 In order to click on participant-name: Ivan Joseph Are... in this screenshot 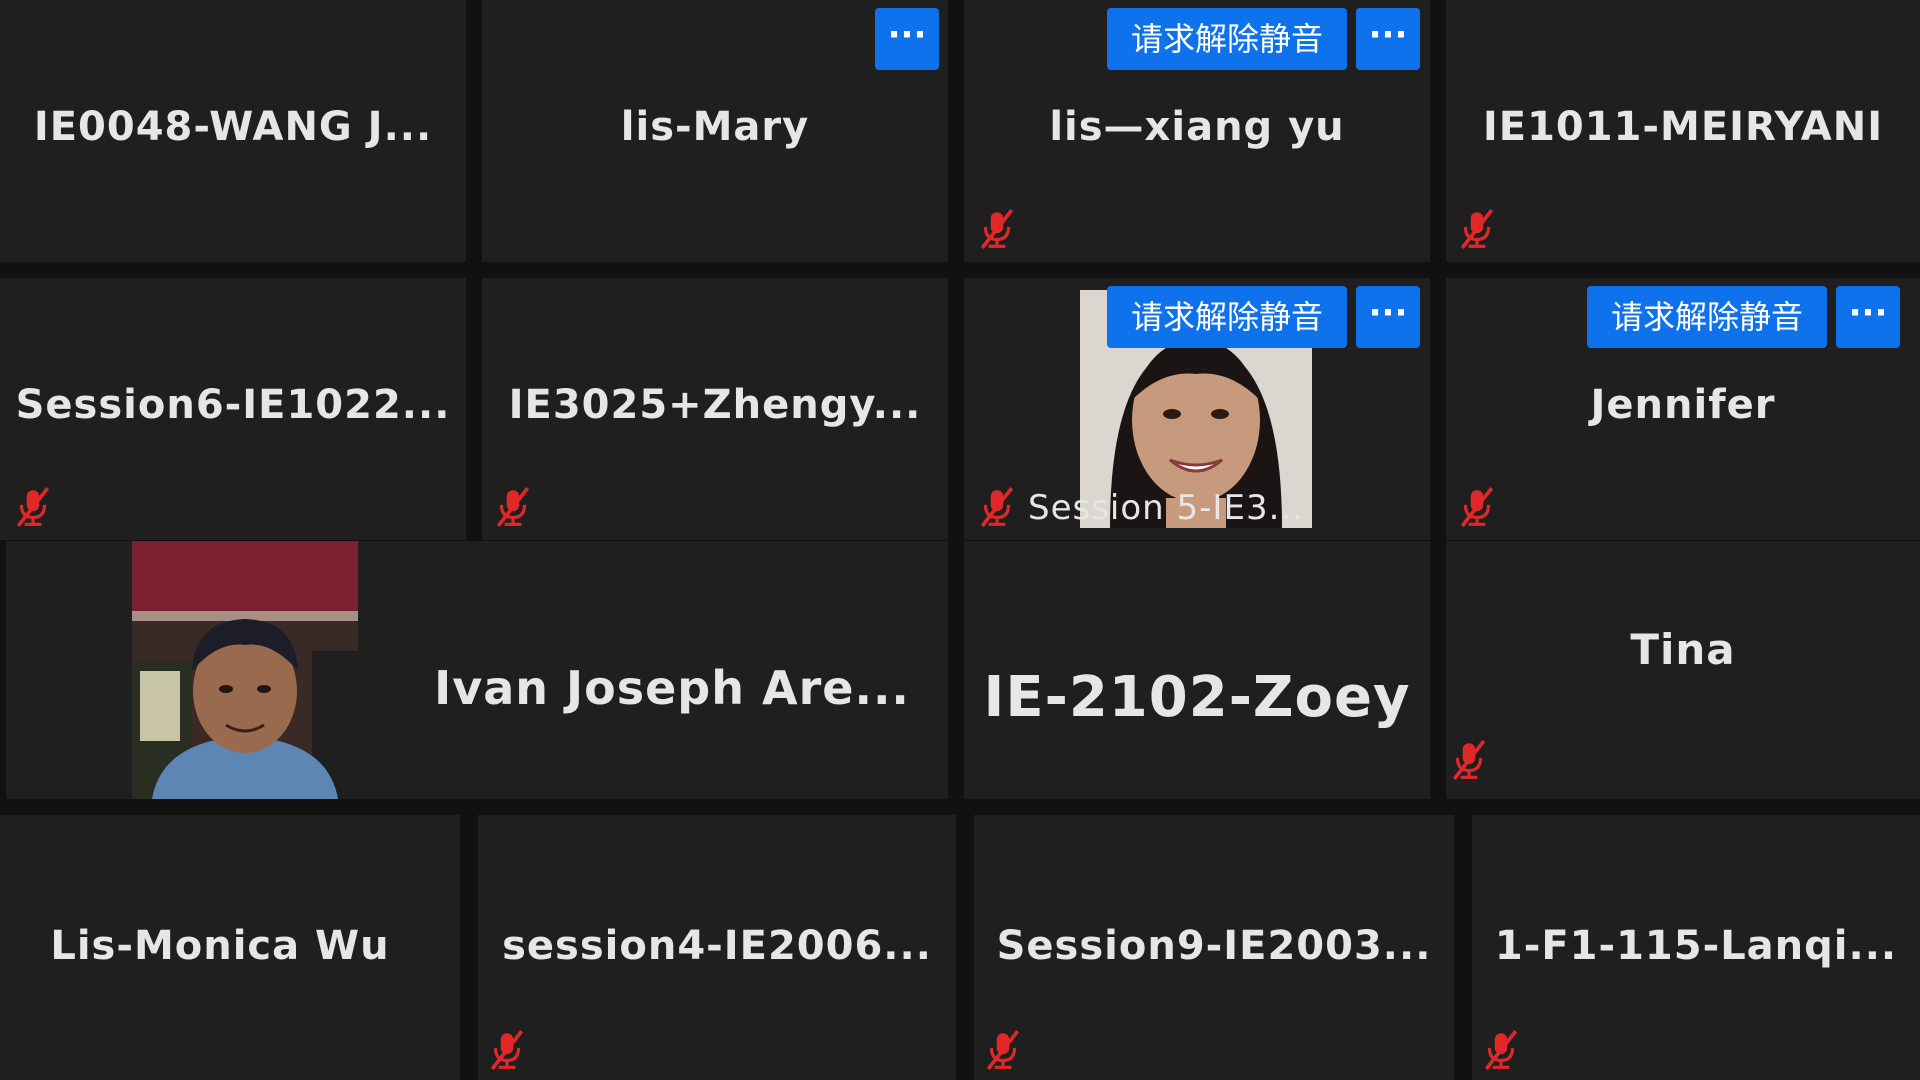, I will do `click(672, 688)`.